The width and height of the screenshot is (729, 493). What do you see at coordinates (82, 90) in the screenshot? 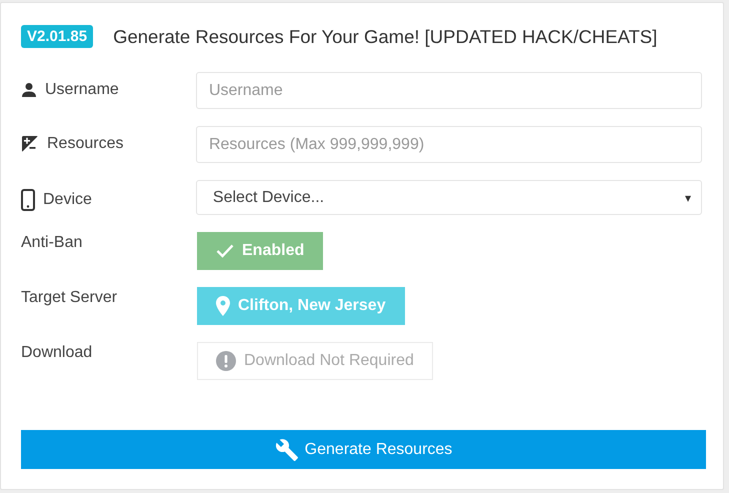
I see `field-label: Username` at bounding box center [82, 90].